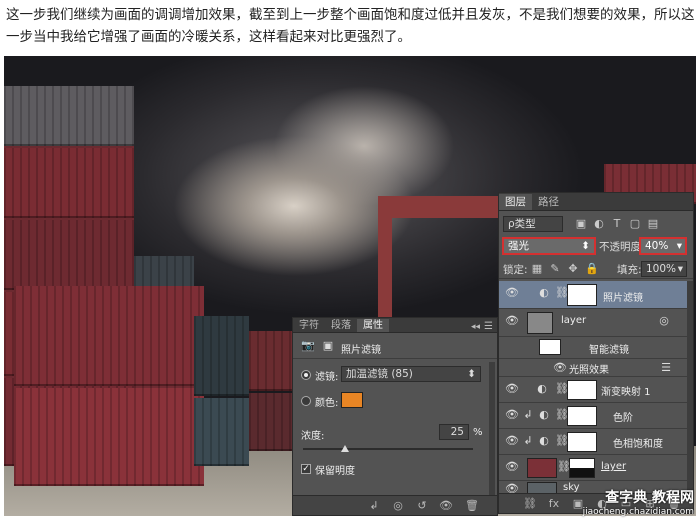 The image size is (700, 519). Describe the element at coordinates (492, 429) in the screenshot. I see `properties-scrollbar` at that location.